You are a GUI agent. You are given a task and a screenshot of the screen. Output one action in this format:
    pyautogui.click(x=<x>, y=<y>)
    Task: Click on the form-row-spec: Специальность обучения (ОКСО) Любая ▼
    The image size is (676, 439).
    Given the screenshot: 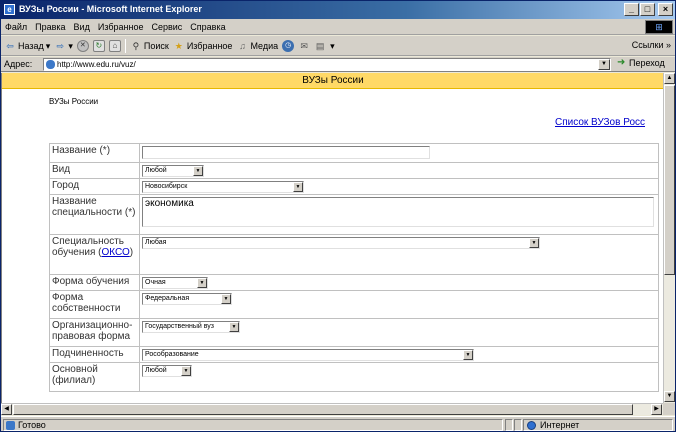 What is the action you would take?
    pyautogui.click(x=354, y=255)
    